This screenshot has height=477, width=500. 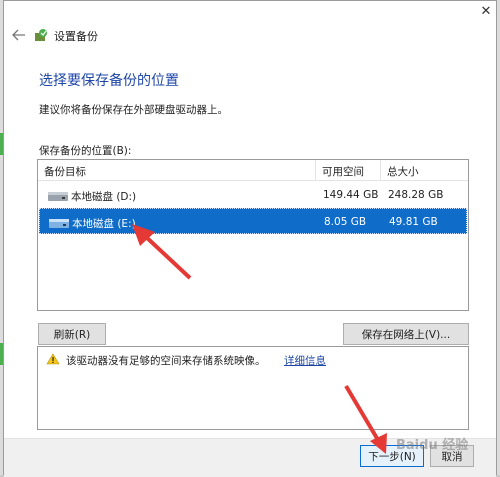 I want to click on close-icon: ✕, so click(x=486, y=11).